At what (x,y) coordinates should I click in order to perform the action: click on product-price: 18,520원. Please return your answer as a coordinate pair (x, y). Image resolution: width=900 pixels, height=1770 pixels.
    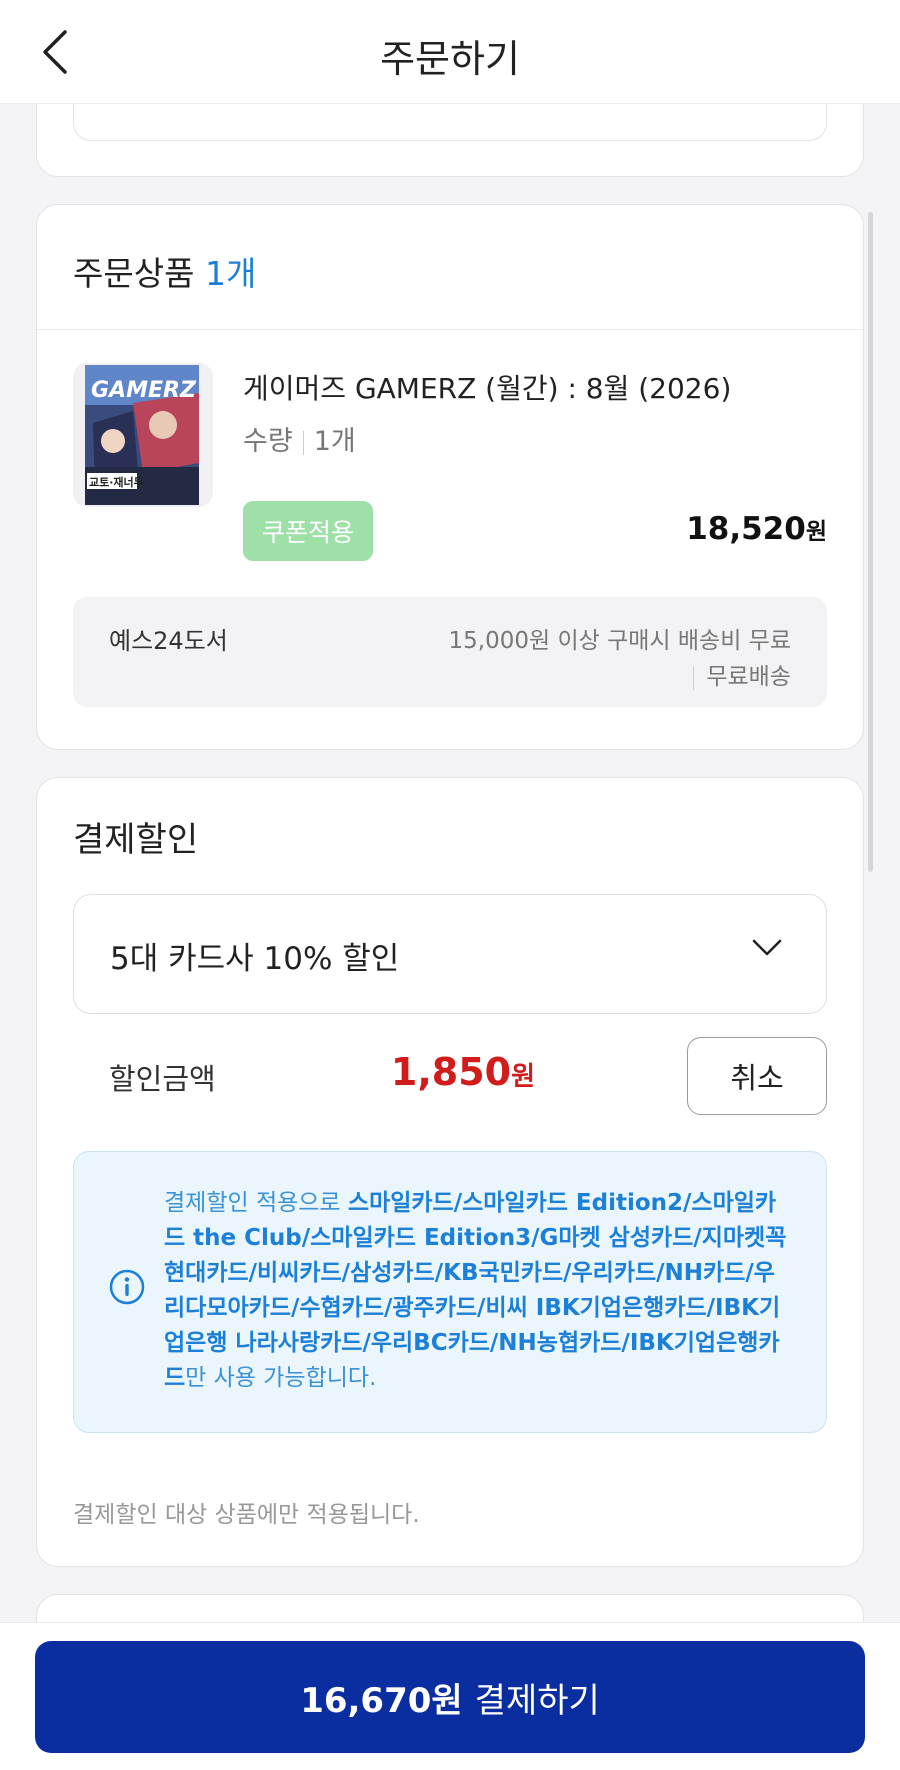
    Looking at the image, I should click on (756, 529).